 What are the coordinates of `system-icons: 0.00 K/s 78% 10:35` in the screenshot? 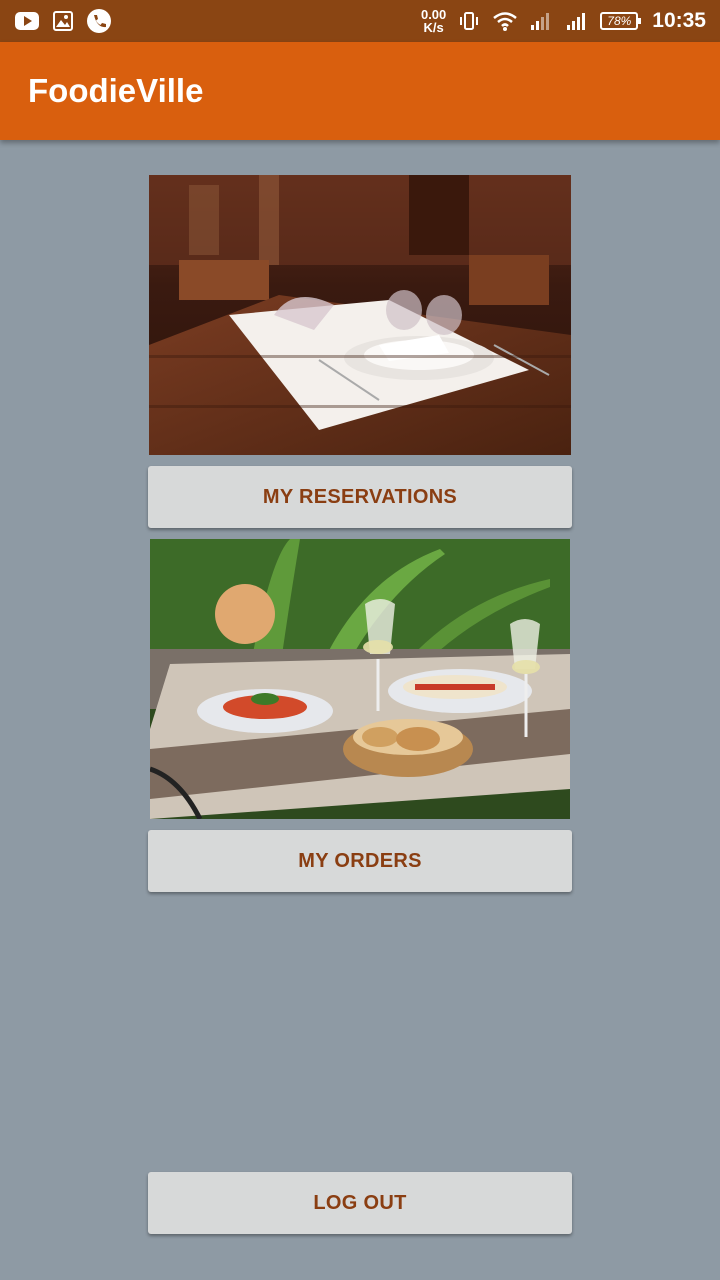 It's located at (563, 21).